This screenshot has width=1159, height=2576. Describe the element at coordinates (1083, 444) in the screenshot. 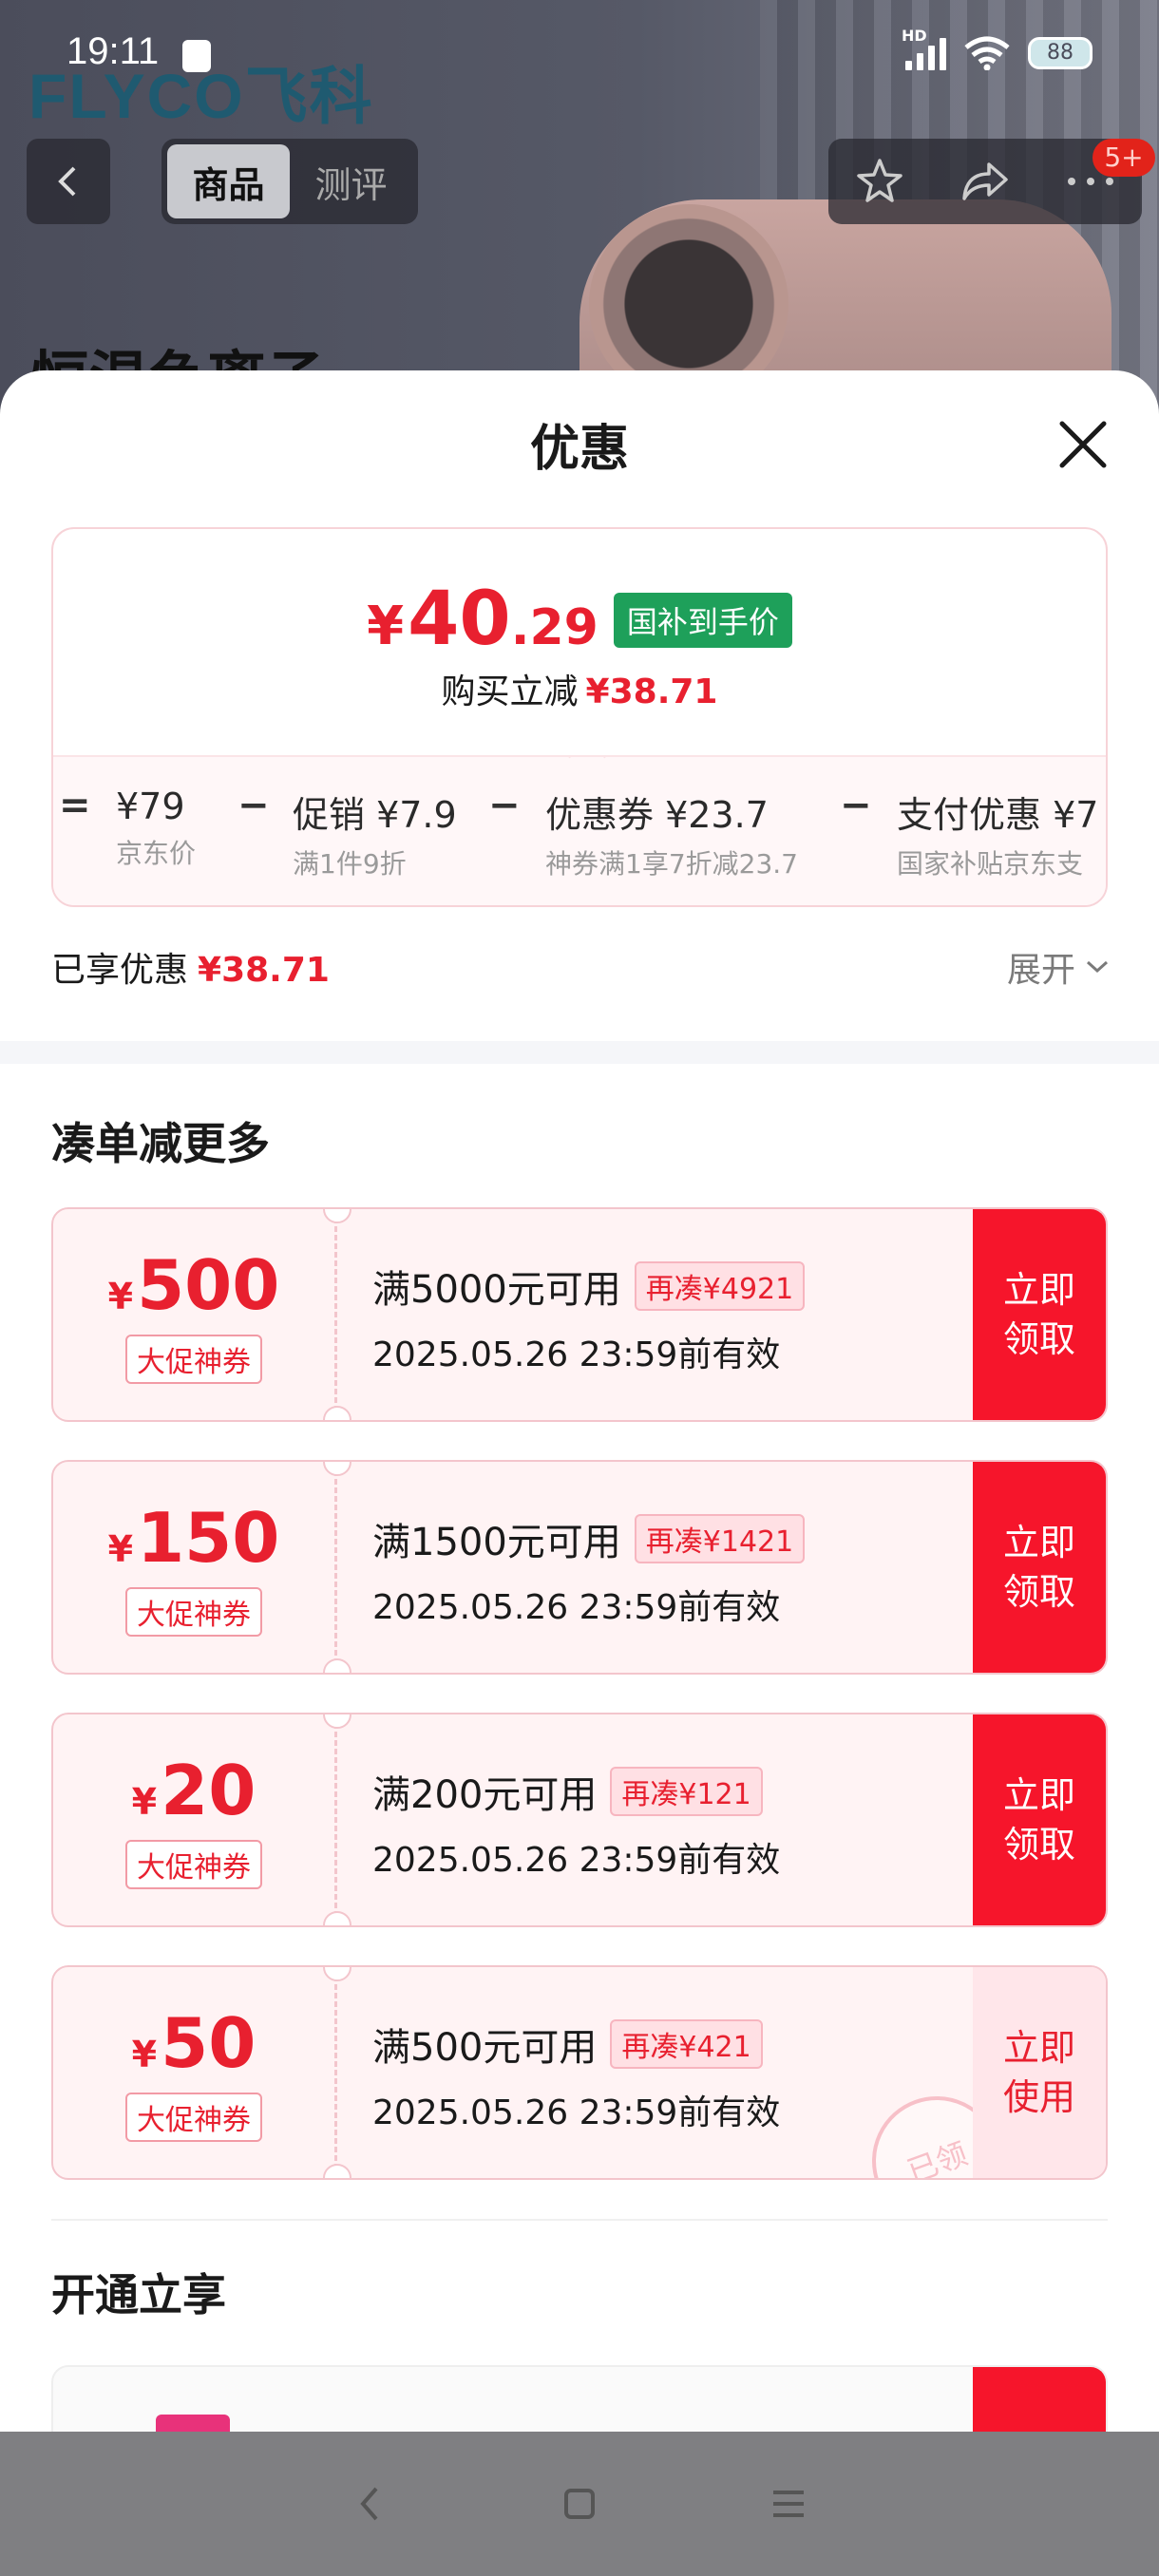

I see `close-icon` at that location.